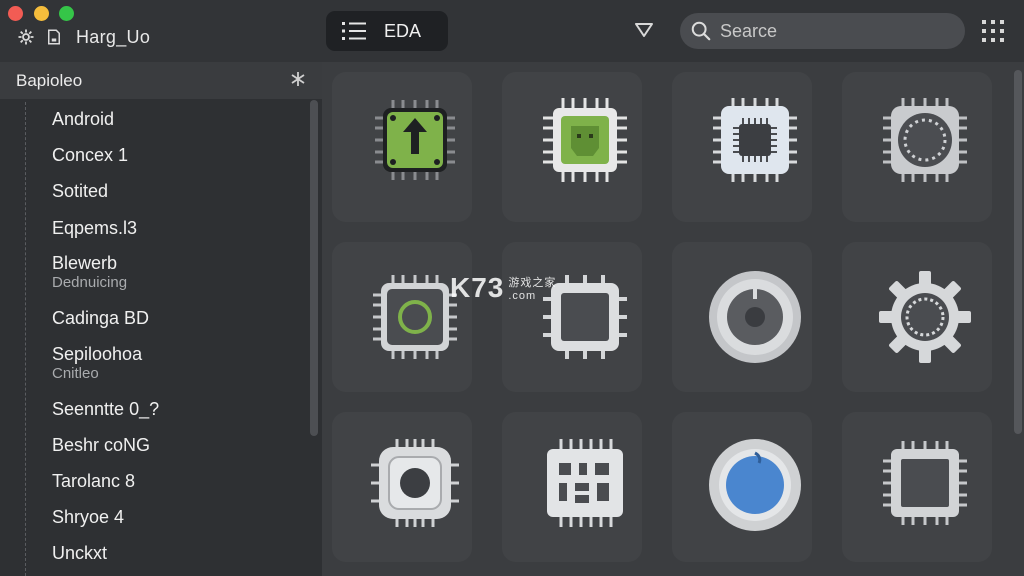  I want to click on sidebar-item-label: Tarolanc 8, so click(94, 481).